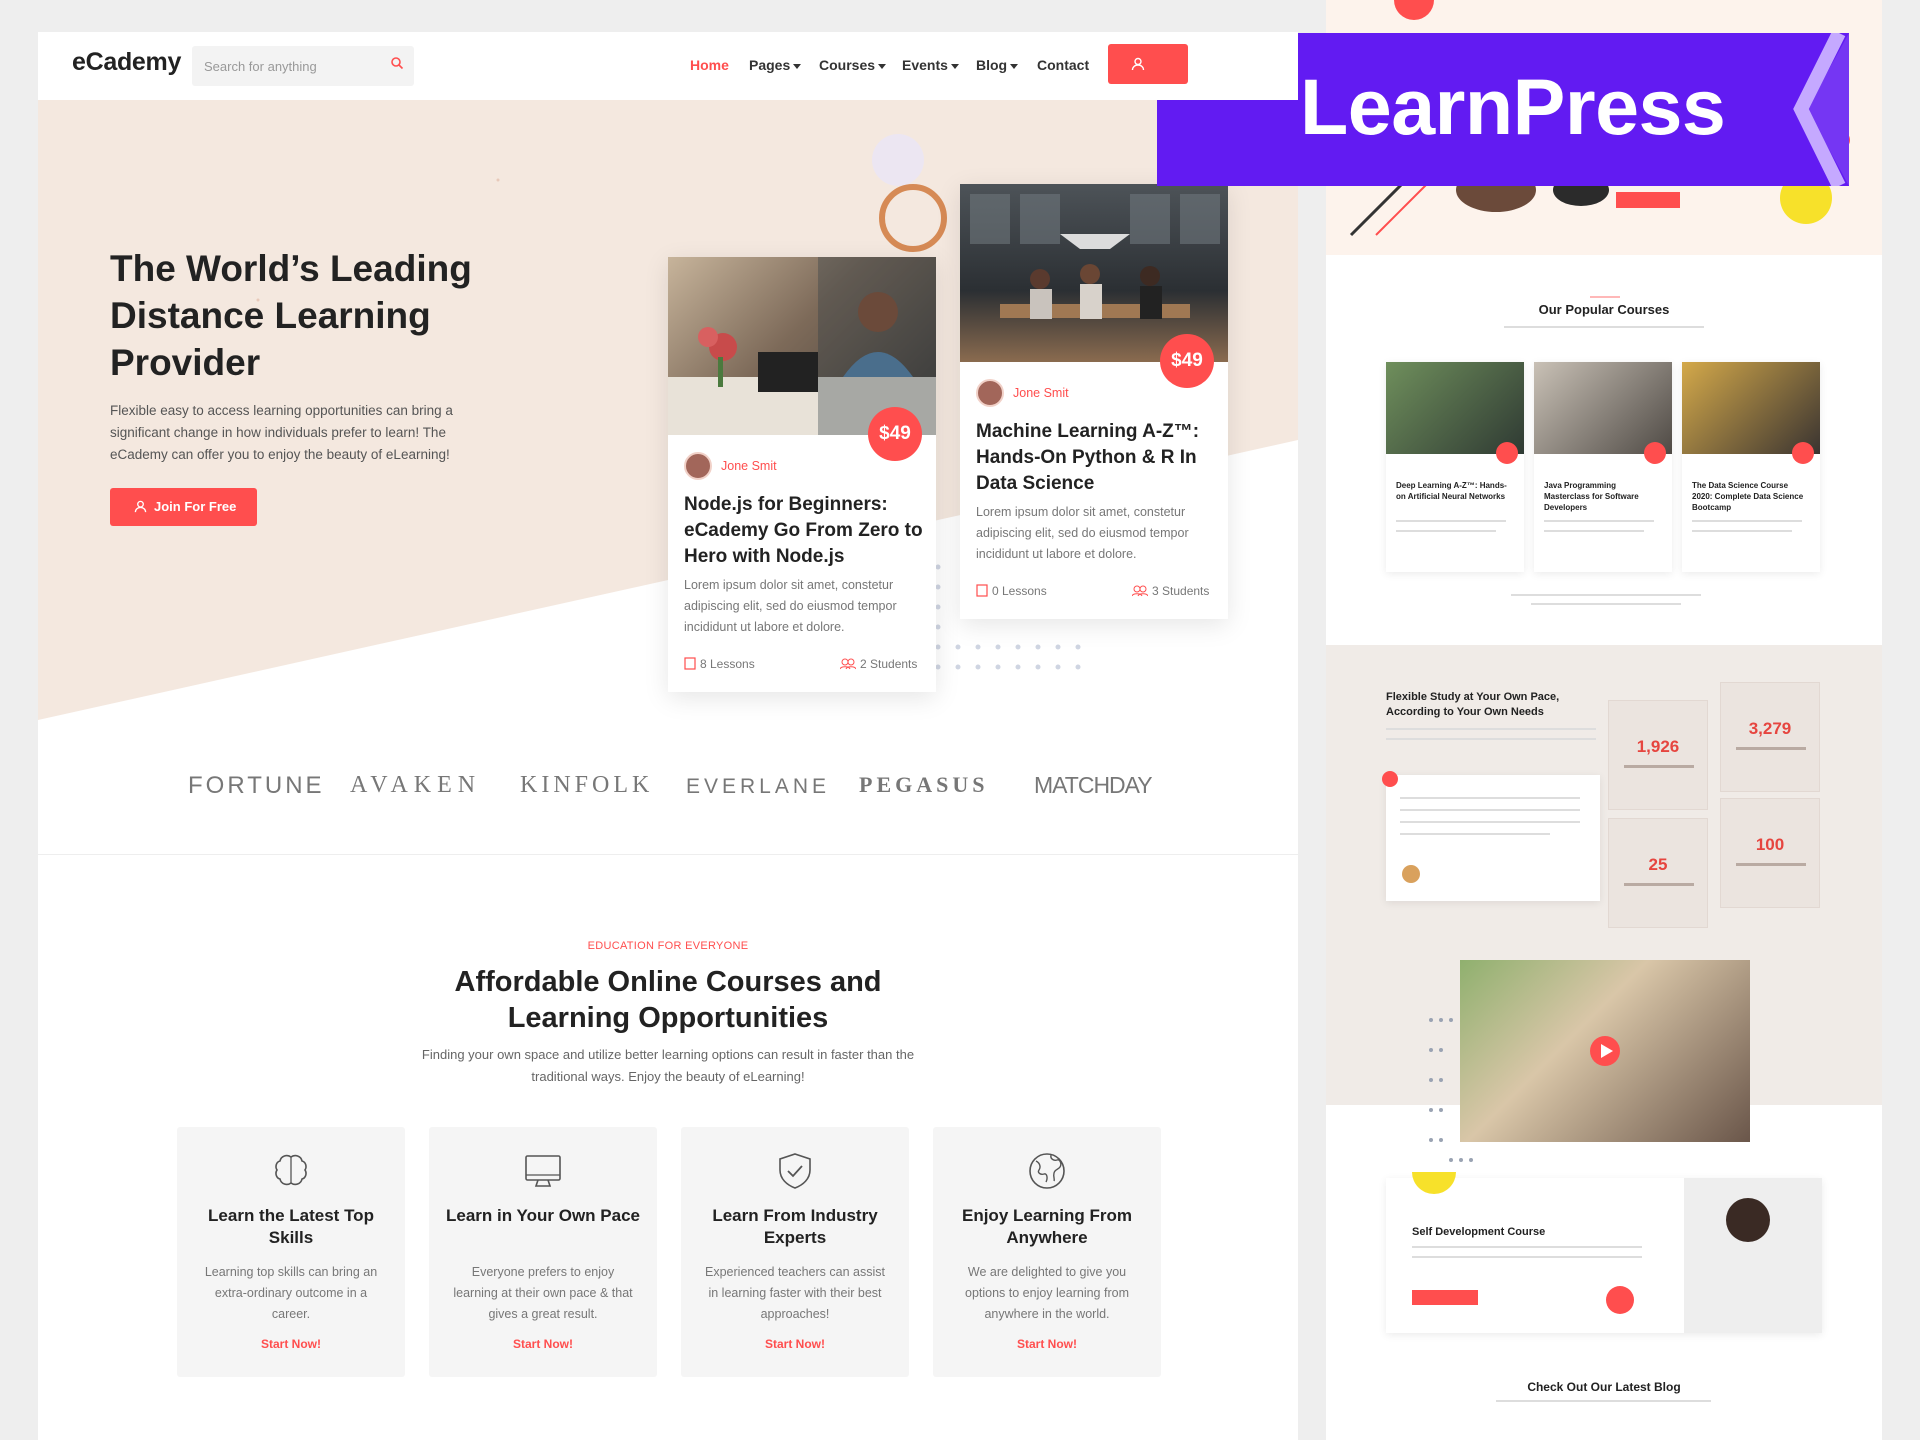  What do you see at coordinates (291, 1170) in the screenshot?
I see `brain-icon` at bounding box center [291, 1170].